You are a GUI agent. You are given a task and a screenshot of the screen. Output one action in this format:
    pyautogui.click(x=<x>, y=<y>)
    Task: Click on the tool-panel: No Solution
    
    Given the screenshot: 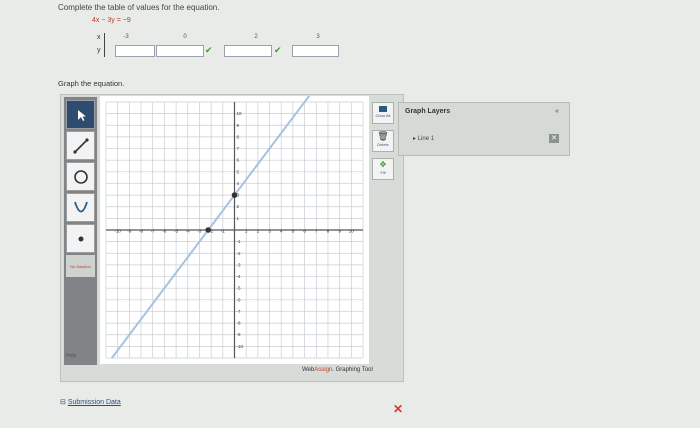 What is the action you would take?
    pyautogui.click(x=80, y=231)
    